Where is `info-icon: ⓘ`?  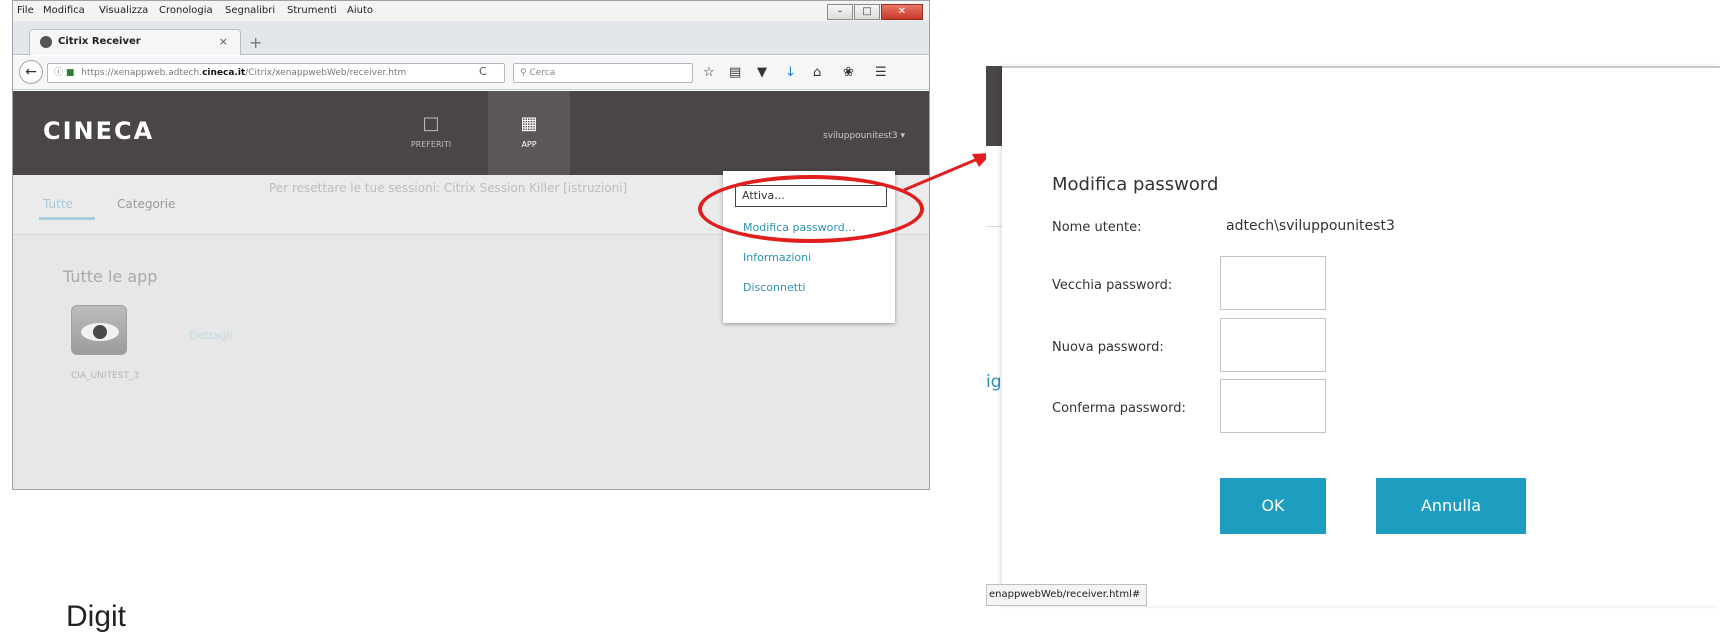 info-icon: ⓘ is located at coordinates (59, 73).